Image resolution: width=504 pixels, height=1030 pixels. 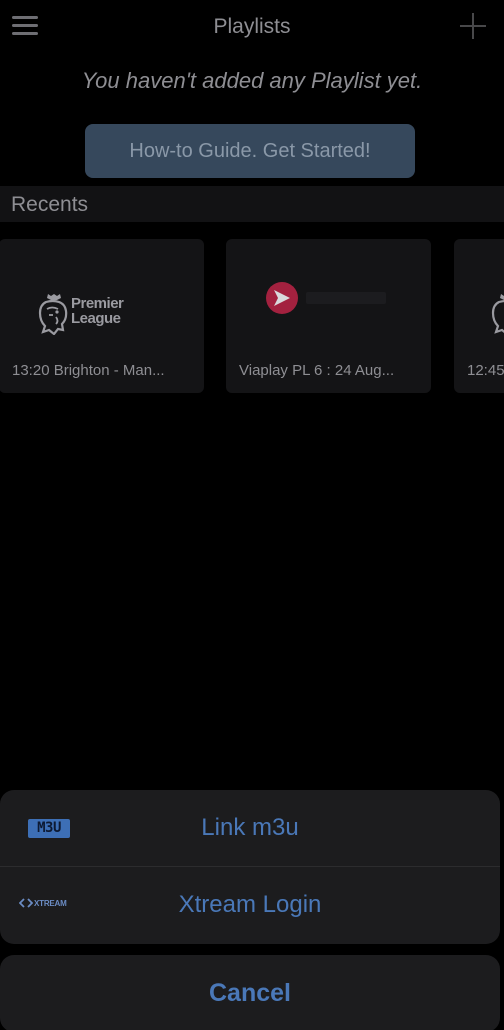 What do you see at coordinates (96, 318) in the screenshot?
I see `pl-text-league: League` at bounding box center [96, 318].